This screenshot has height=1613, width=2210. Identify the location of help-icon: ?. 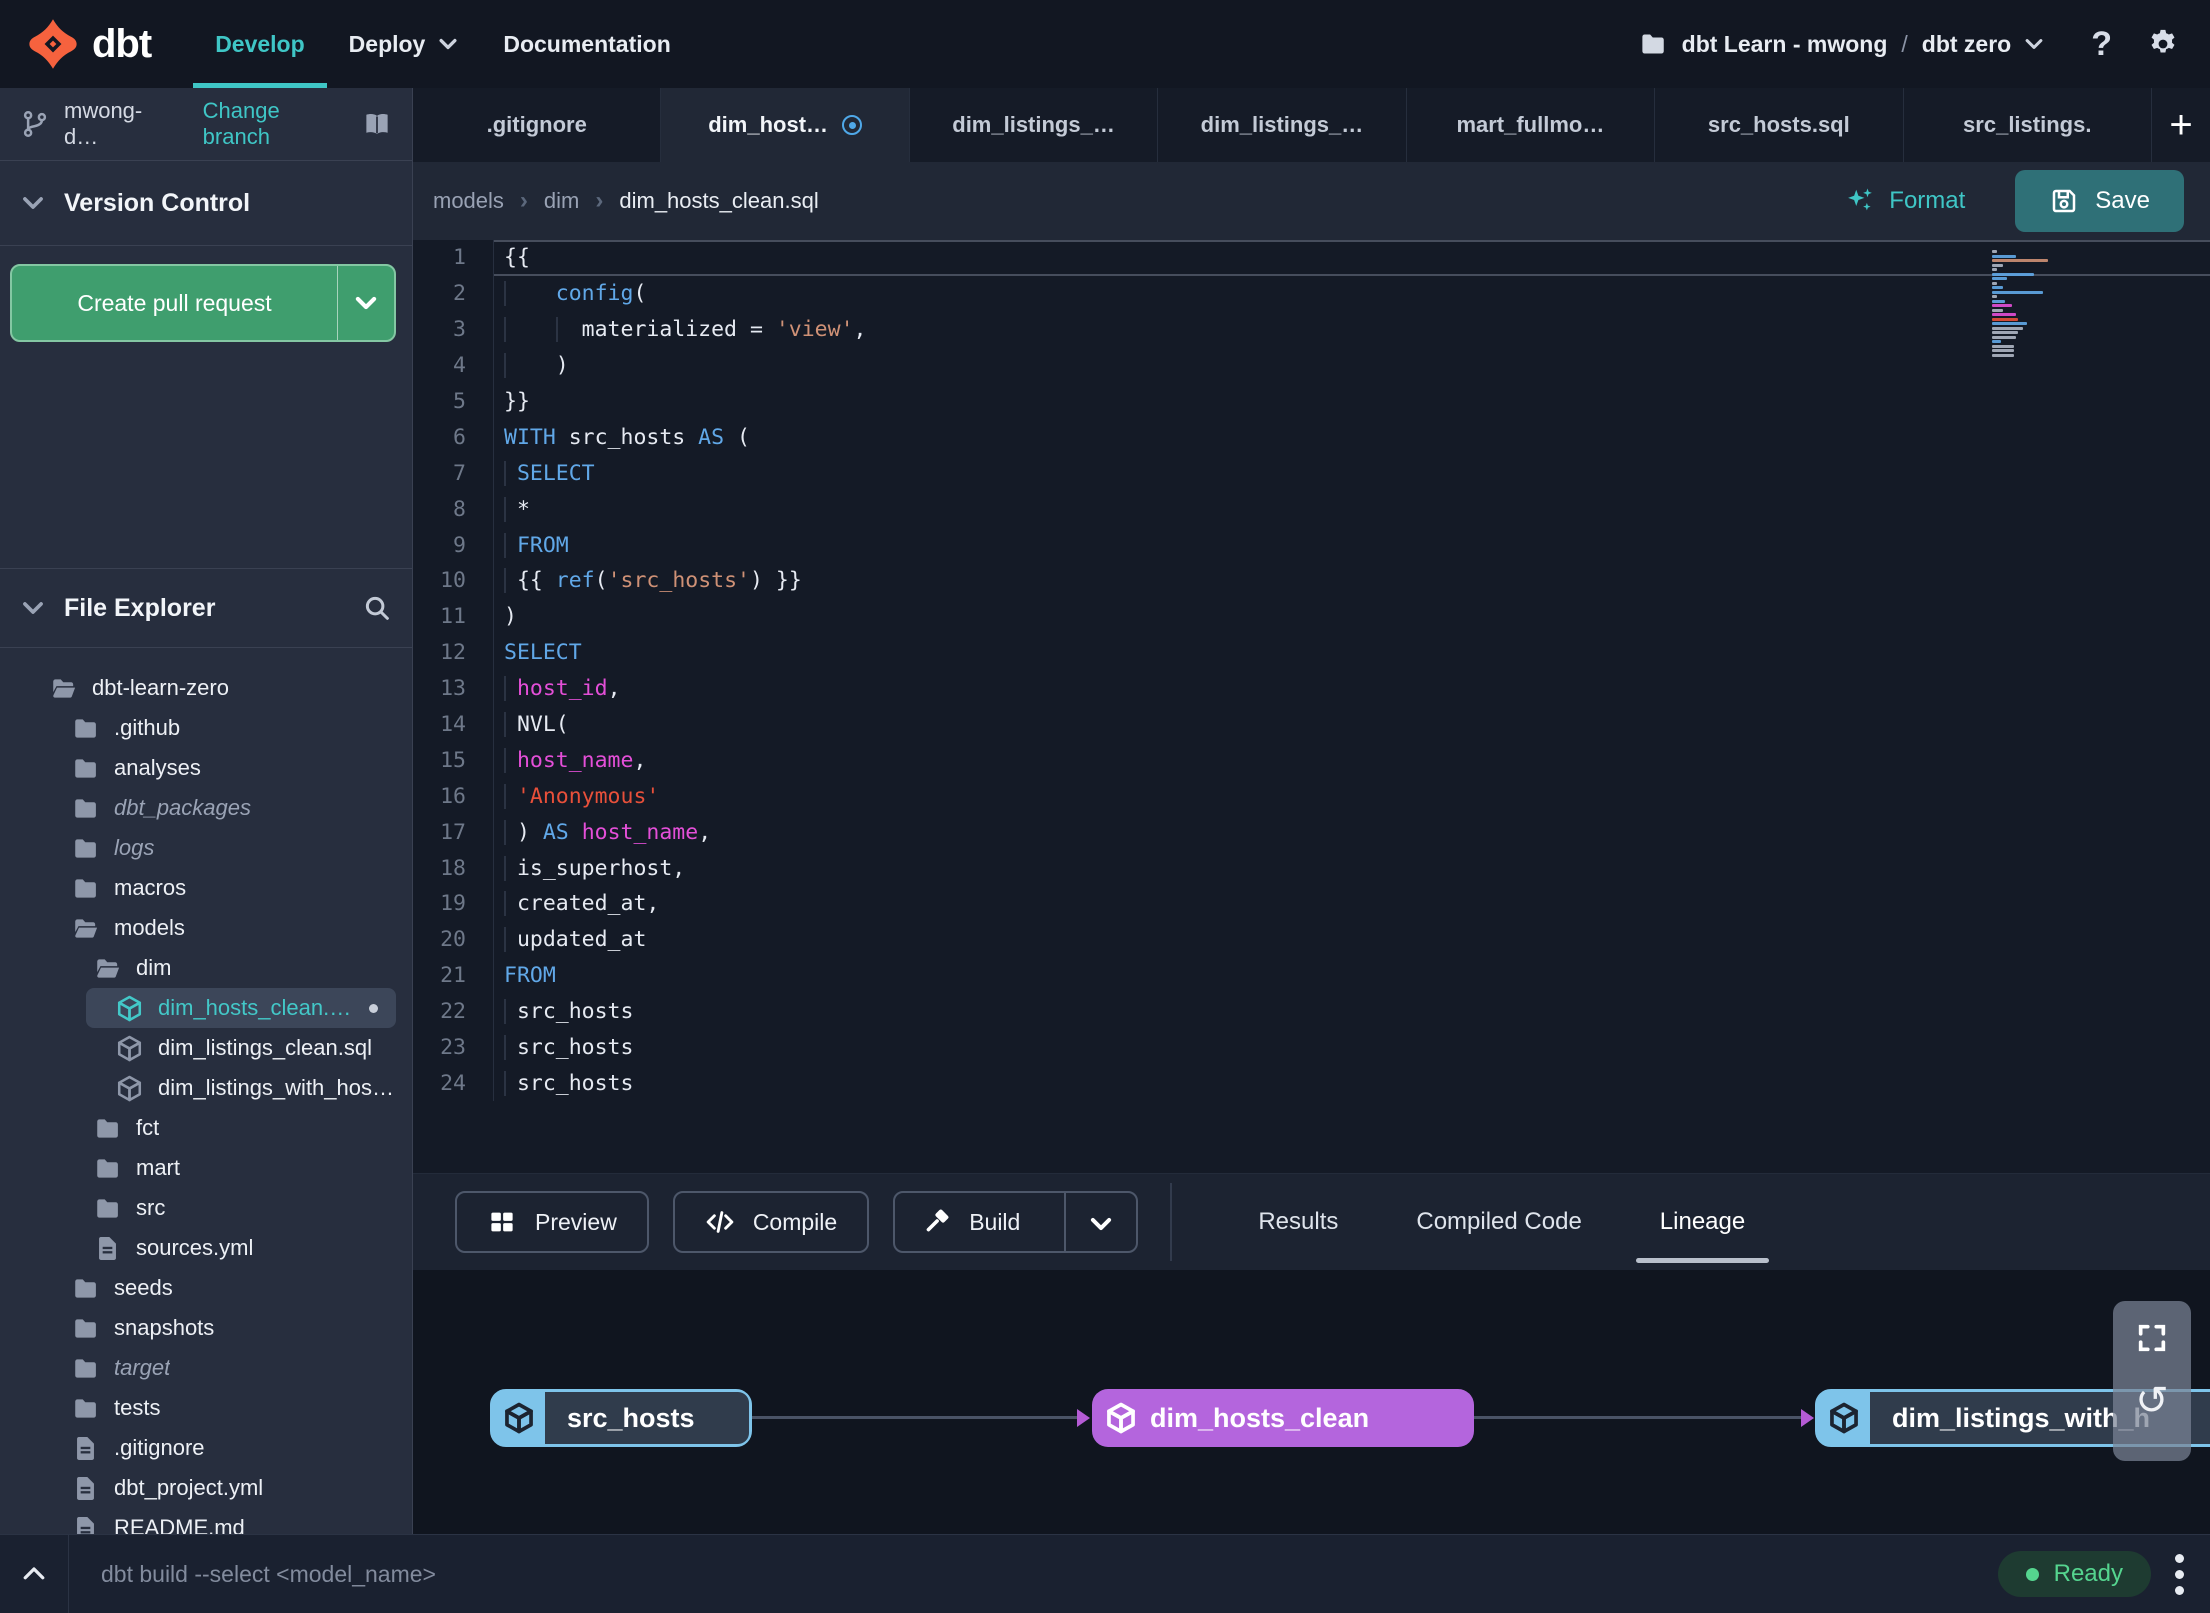
(2101, 44).